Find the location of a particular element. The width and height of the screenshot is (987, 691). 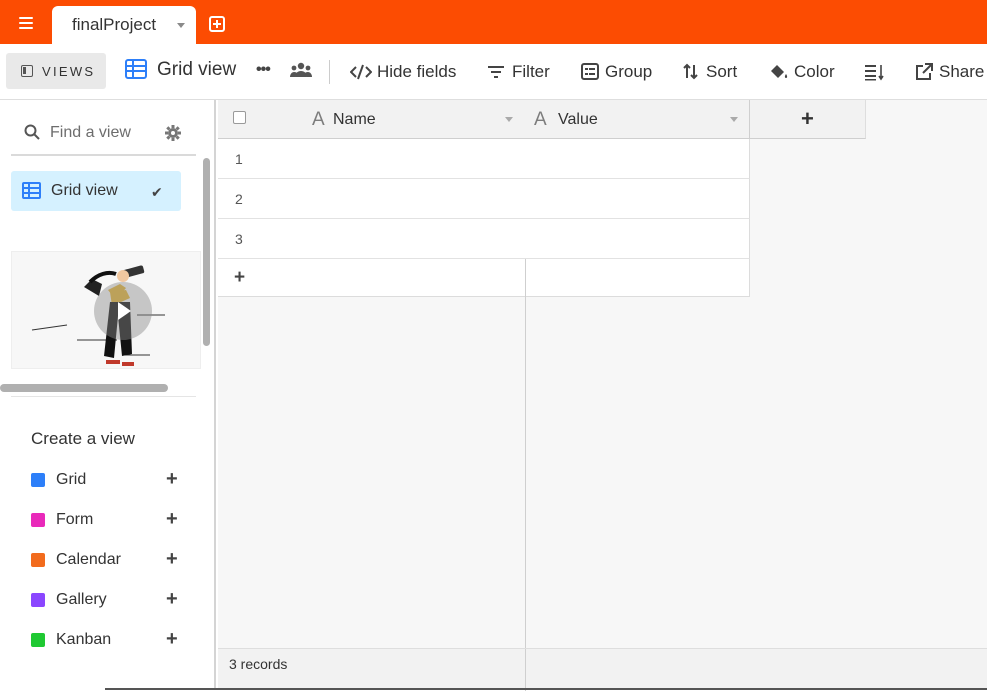

create-kanban-label: Kanban is located at coordinates (84, 639).